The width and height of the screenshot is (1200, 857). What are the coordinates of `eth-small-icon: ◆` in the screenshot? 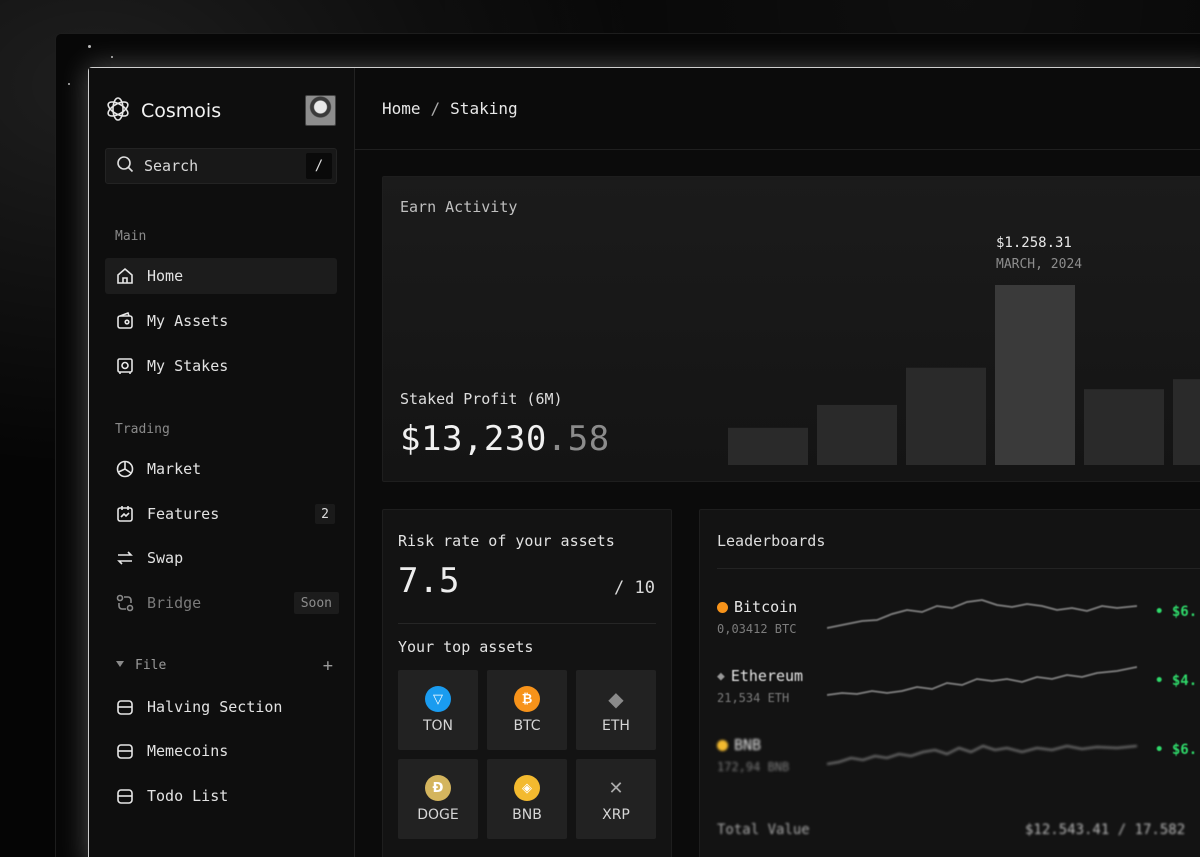 It's located at (721, 676).